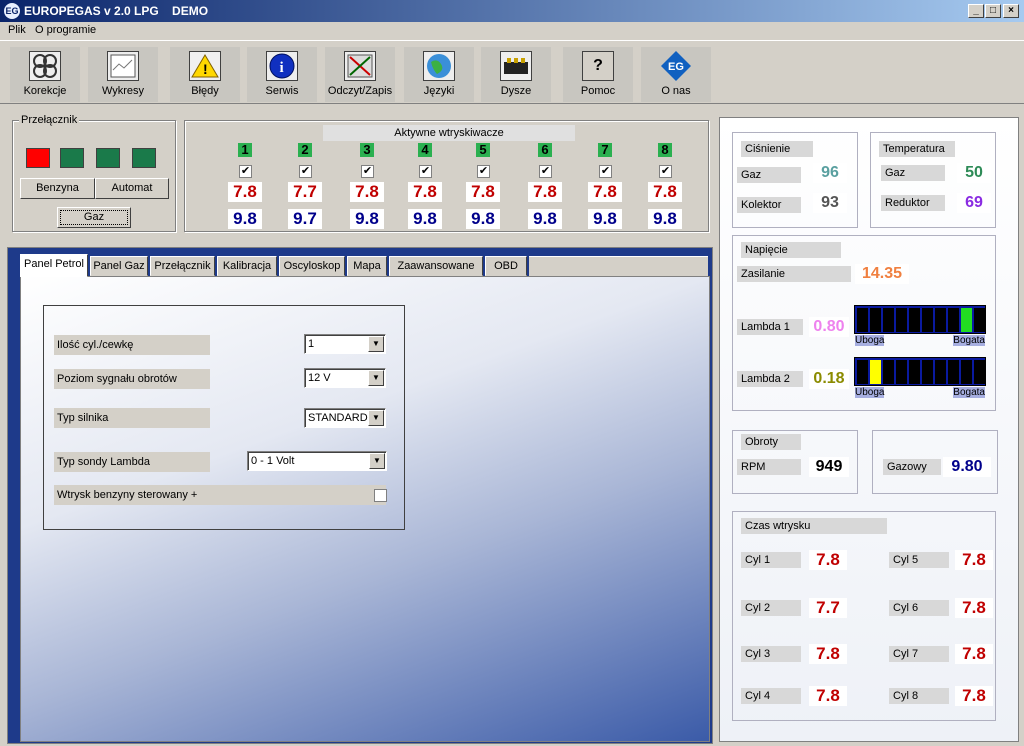 This screenshot has height=746, width=1024. Describe the element at coordinates (919, 696) in the screenshot. I see `cyl-8-label: Cyl 8` at that location.